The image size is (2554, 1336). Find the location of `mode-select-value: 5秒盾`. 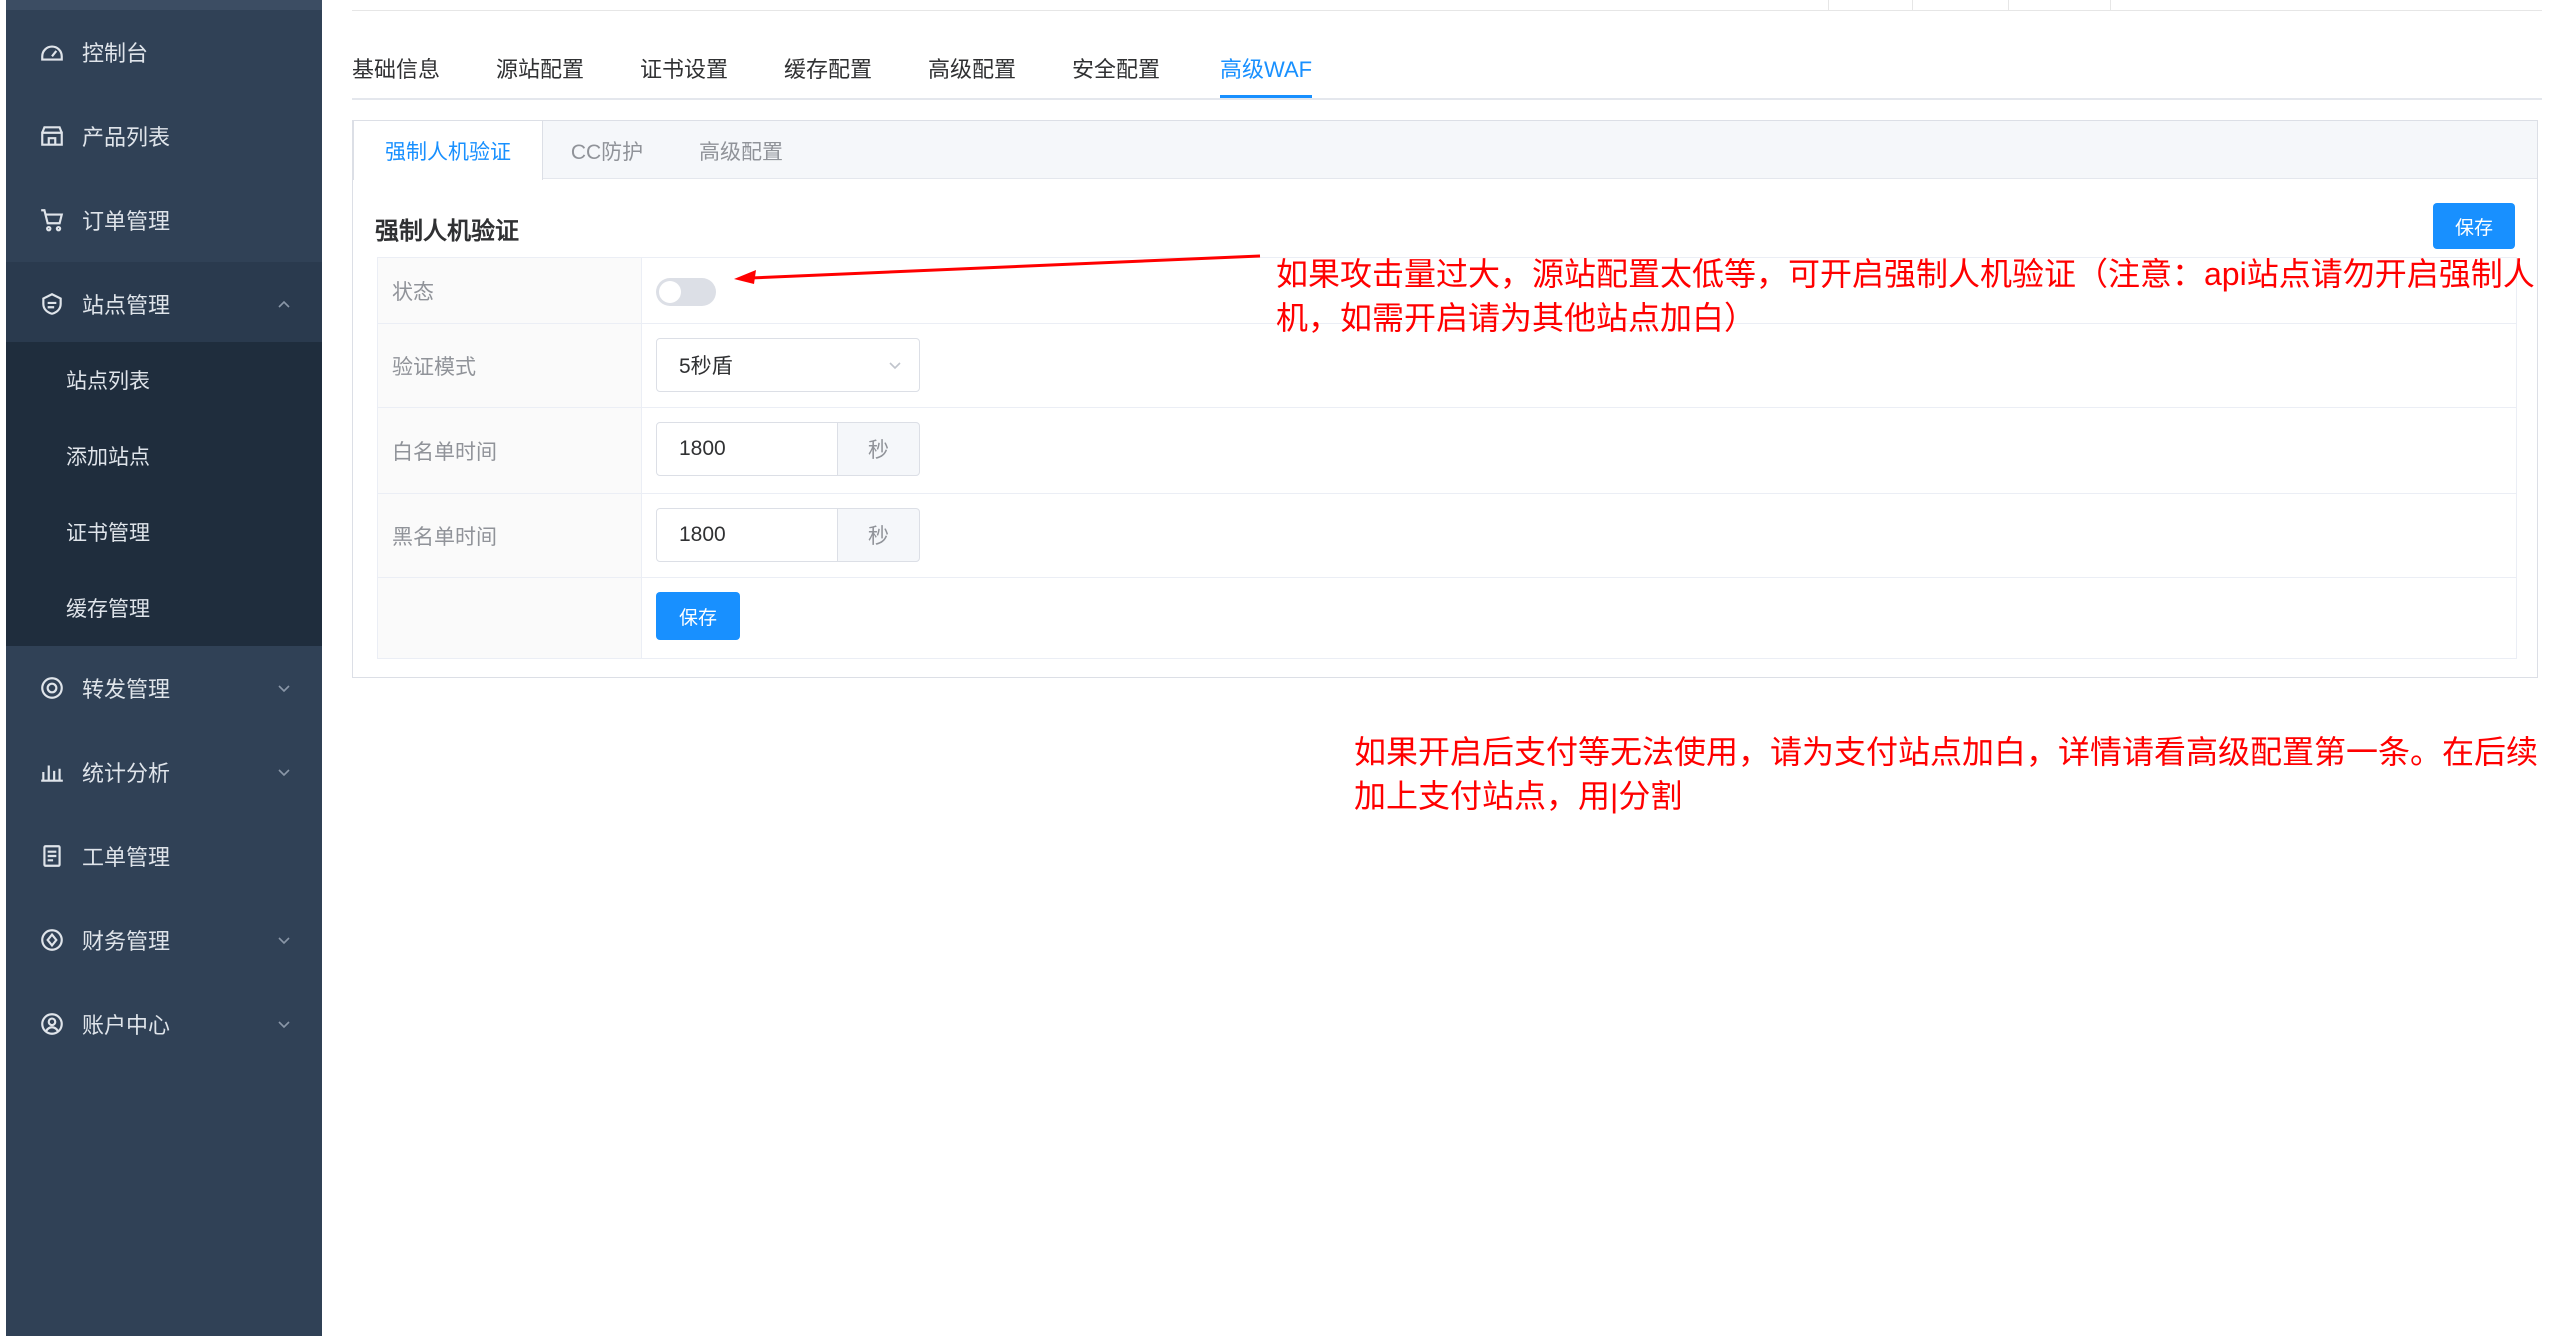

mode-select-value: 5秒盾 is located at coordinates (706, 366).